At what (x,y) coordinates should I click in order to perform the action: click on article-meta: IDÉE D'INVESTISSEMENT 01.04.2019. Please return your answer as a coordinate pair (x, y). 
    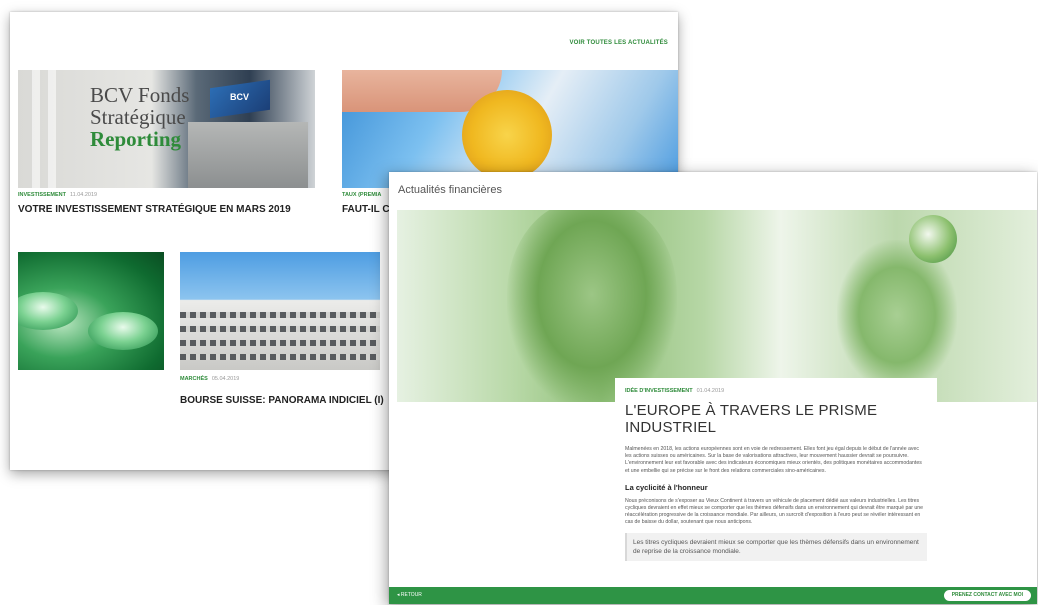
    Looking at the image, I should click on (776, 391).